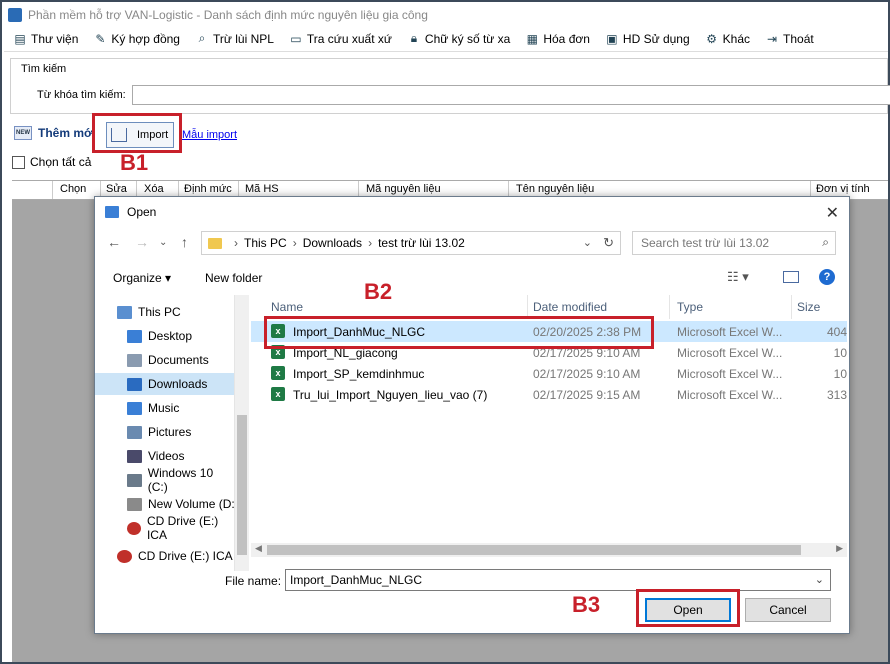 This screenshot has height=664, width=890. I want to click on scroll-left-icon: ◀, so click(258, 548).